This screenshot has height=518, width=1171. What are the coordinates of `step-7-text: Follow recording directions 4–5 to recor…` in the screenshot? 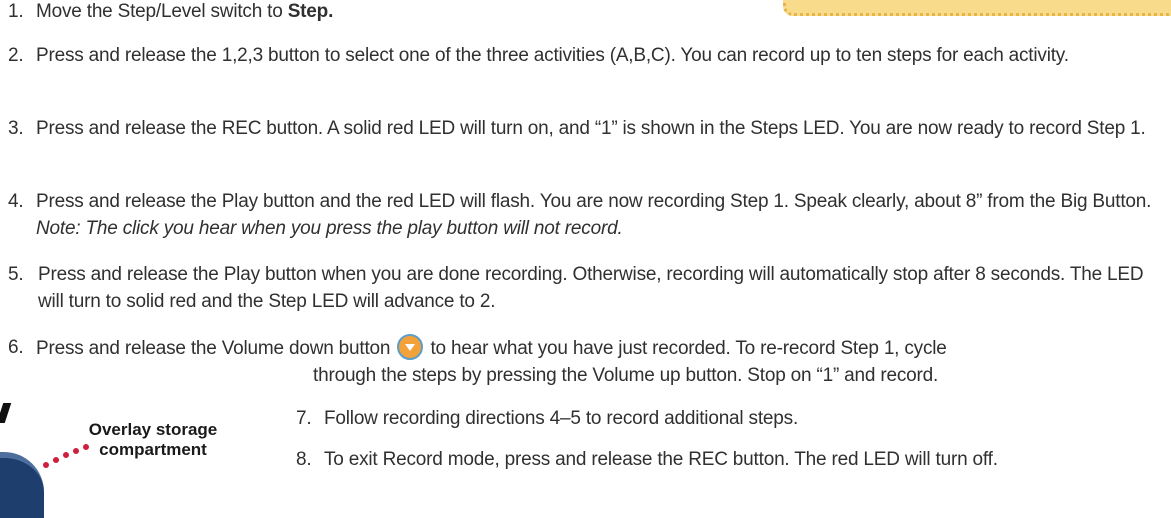 It's located at (561, 418).